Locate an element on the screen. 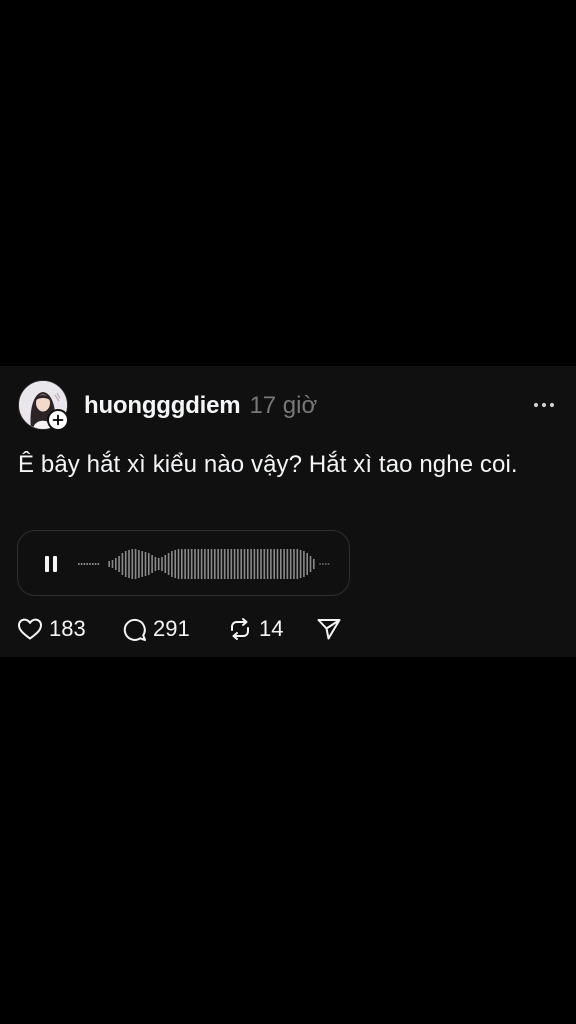 This screenshot has width=576, height=1024. heart-icon is located at coordinates (30, 629).